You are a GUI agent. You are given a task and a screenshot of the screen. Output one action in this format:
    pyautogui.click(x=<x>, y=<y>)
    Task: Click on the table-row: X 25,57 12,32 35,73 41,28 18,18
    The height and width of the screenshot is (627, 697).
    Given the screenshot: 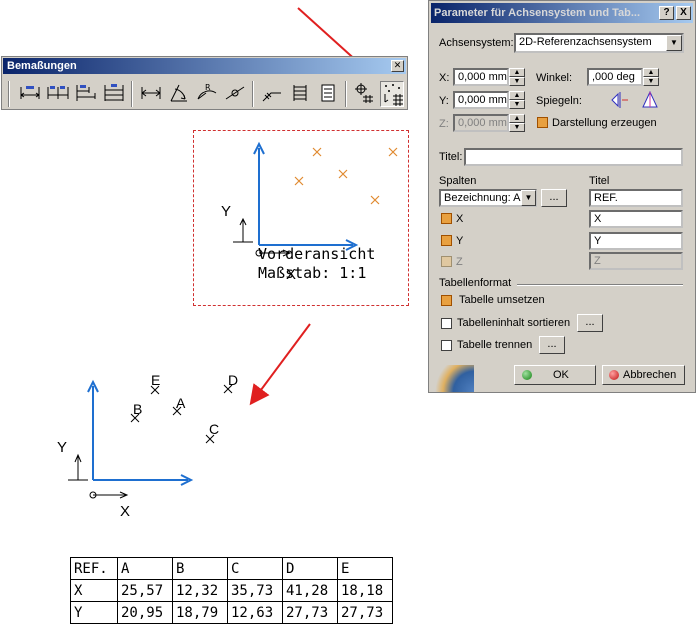 What is the action you would take?
    pyautogui.click(x=231, y=590)
    